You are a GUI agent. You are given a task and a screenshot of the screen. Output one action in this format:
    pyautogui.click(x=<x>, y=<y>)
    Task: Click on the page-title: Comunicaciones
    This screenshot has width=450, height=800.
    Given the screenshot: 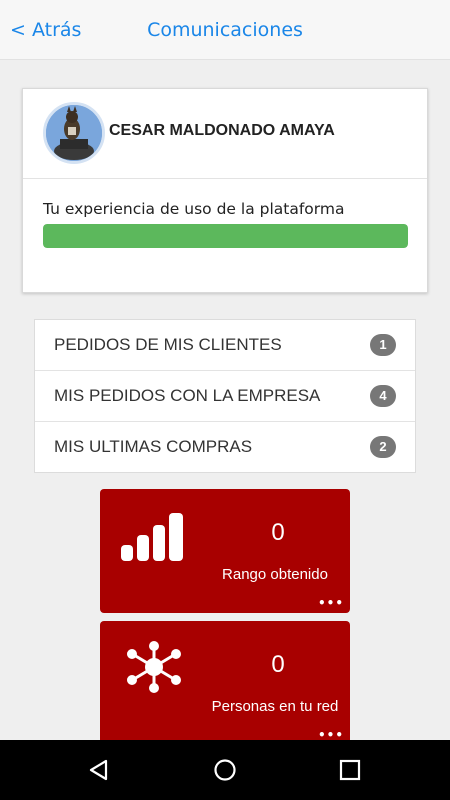 What is the action you would take?
    pyautogui.click(x=225, y=30)
    